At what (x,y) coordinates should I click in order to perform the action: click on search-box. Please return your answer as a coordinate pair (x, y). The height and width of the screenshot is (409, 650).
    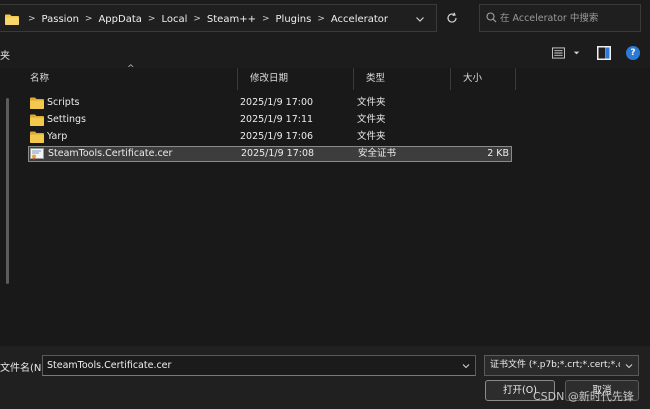
    Looking at the image, I should click on (560, 18).